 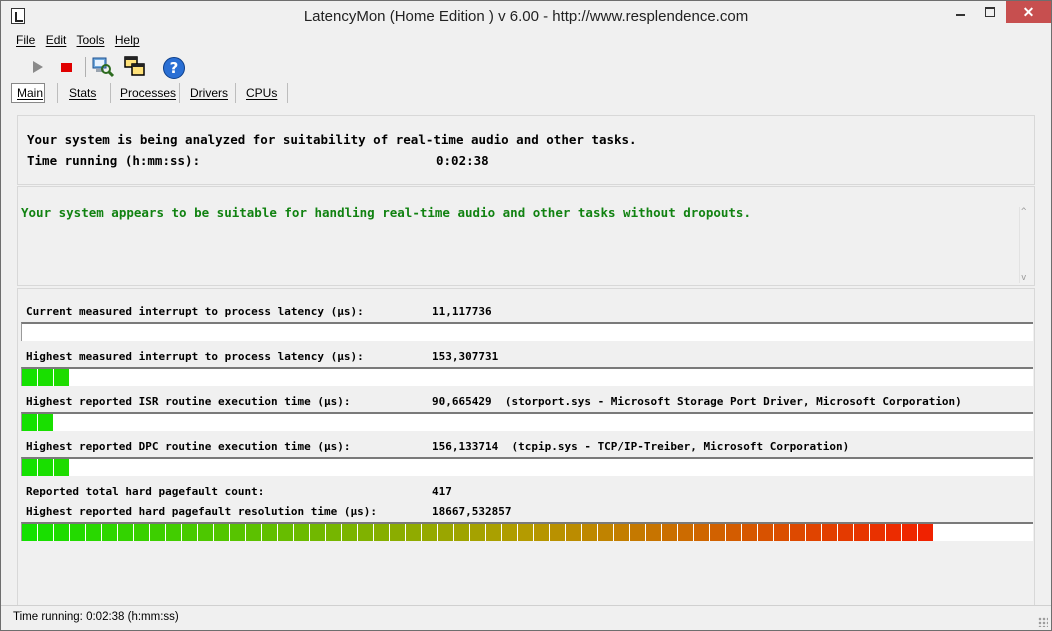 I want to click on toolbar-separator, so click(x=85, y=67).